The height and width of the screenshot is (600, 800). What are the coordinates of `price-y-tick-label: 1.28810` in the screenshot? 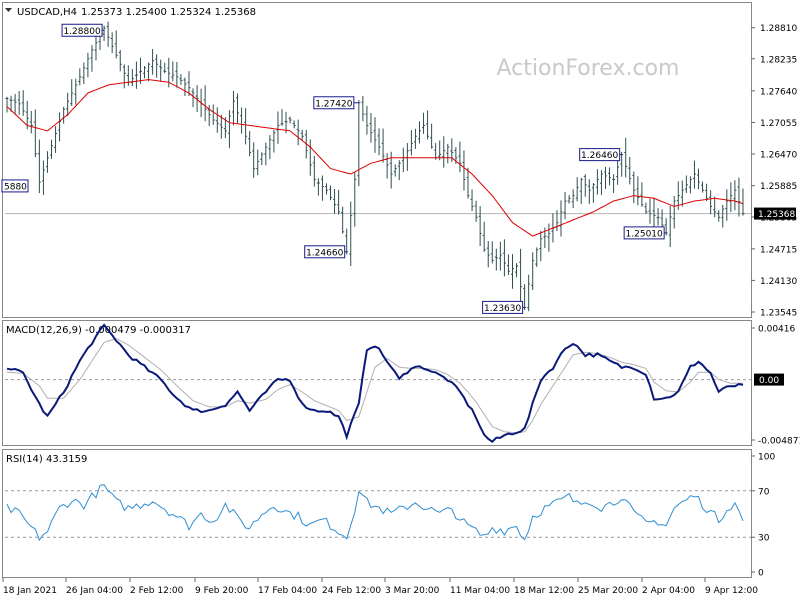 It's located at (778, 29).